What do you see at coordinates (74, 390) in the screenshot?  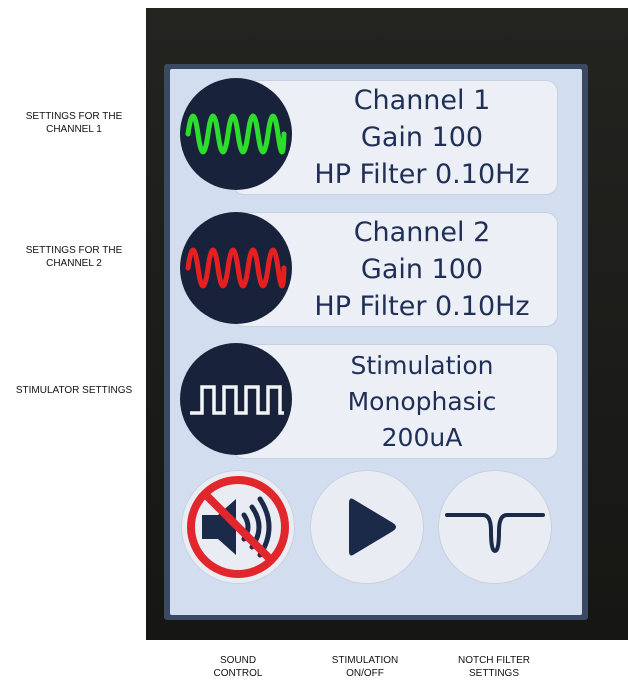 I see `stimulator-settings-label: STIMULATOR SETTINGS` at bounding box center [74, 390].